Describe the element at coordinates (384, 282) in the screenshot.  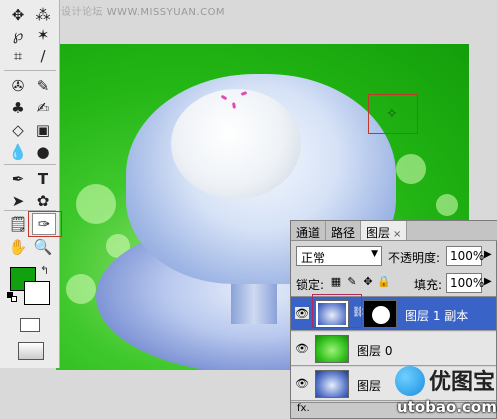
I see `lock-all-icon: 🔒` at that location.